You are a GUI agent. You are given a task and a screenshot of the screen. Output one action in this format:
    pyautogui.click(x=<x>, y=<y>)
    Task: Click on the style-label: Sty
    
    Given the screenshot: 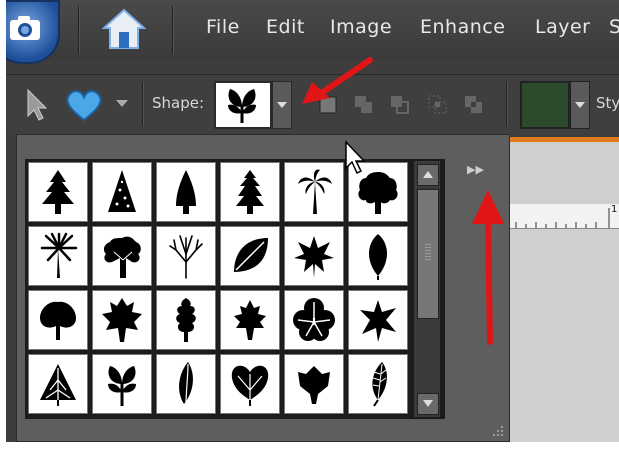 What is the action you would take?
    pyautogui.click(x=607, y=103)
    